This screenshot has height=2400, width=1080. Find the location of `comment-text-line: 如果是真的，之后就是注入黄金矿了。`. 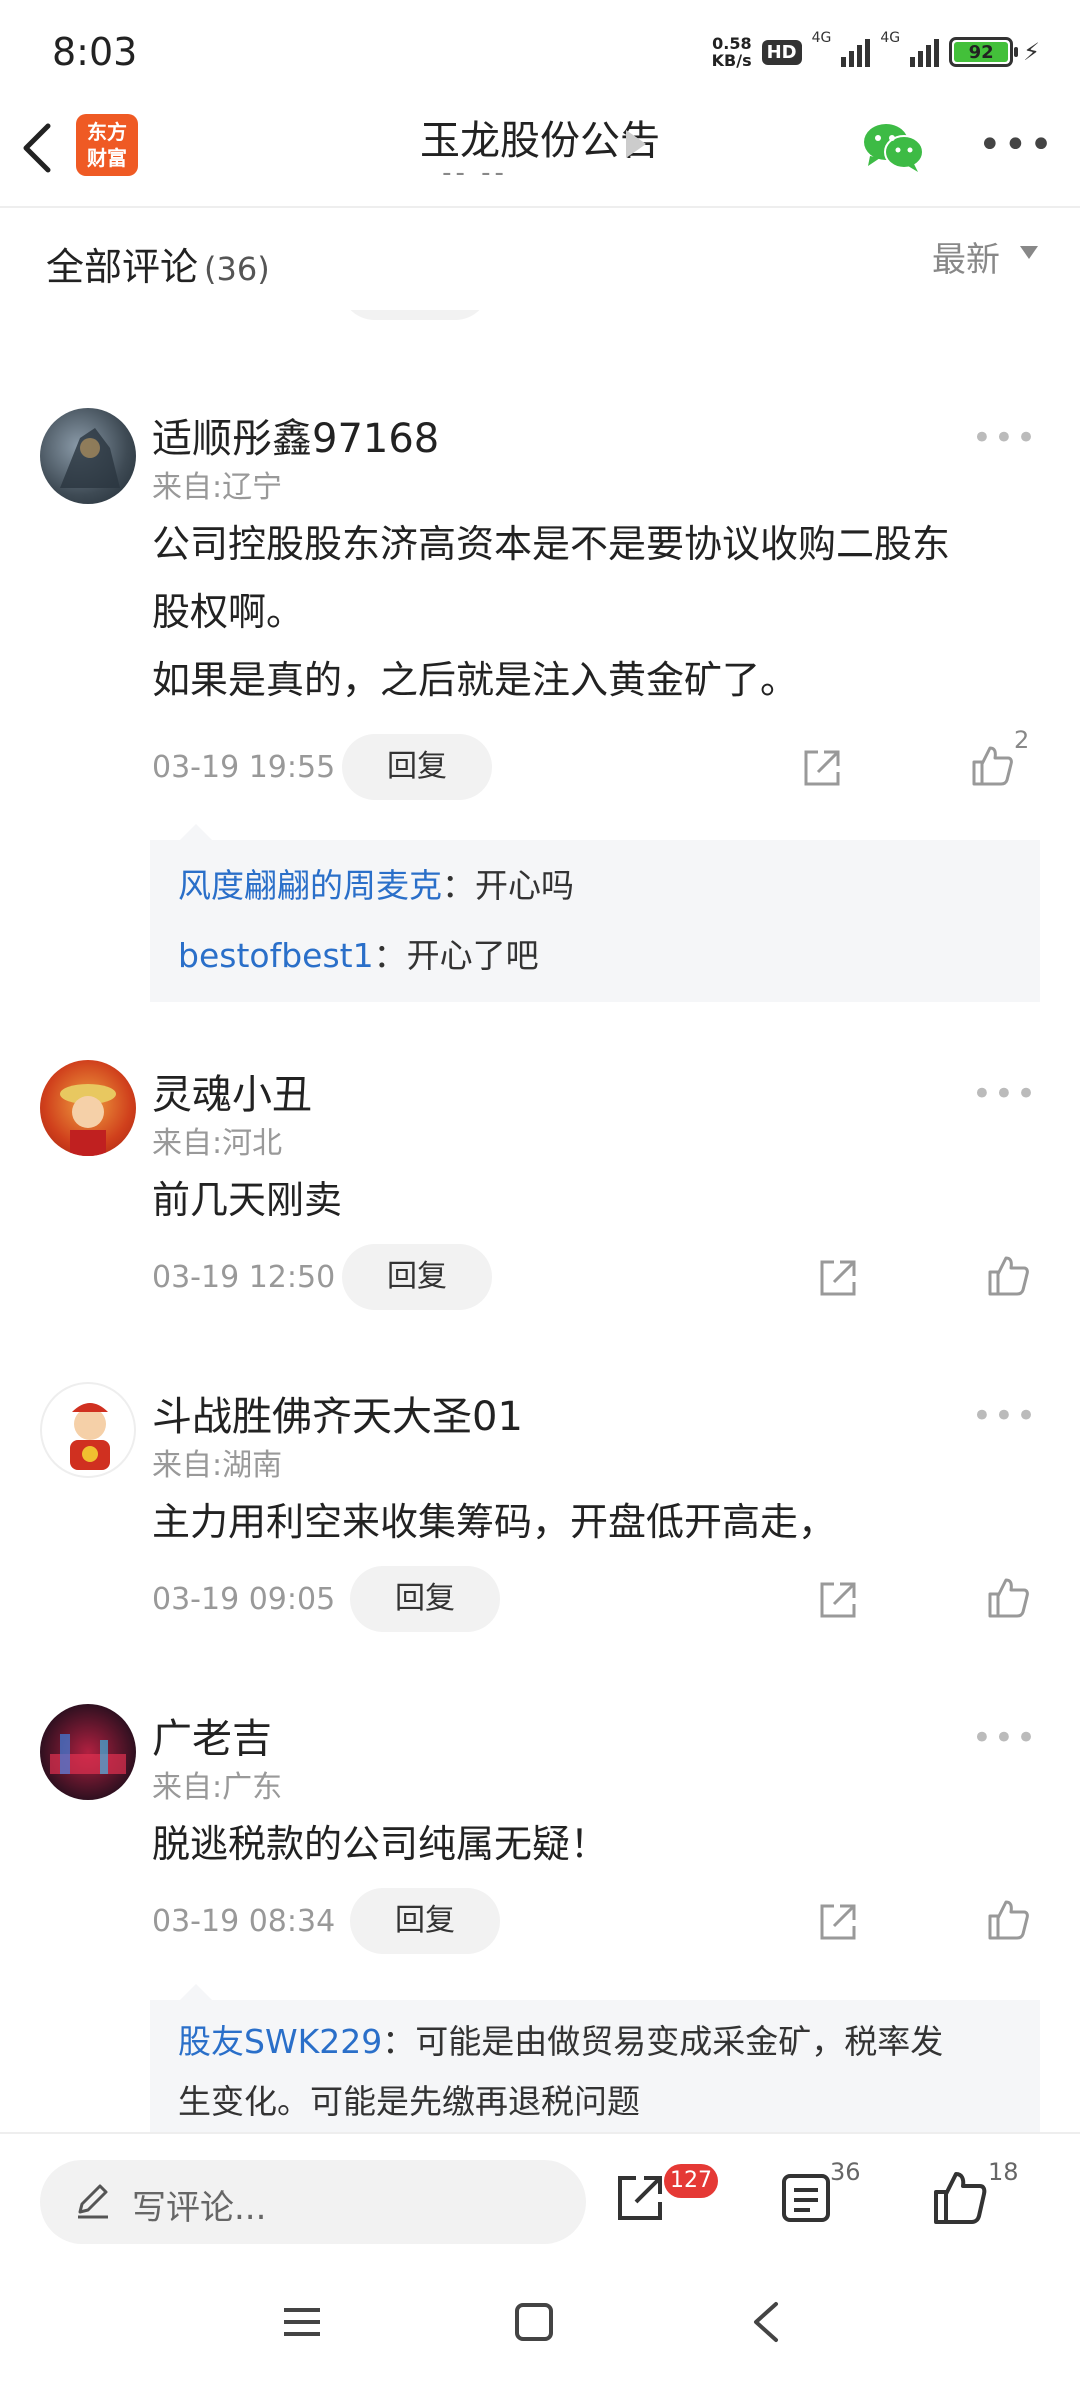

comment-text-line: 如果是真的，之后就是注入黄金矿了。 is located at coordinates (475, 680).